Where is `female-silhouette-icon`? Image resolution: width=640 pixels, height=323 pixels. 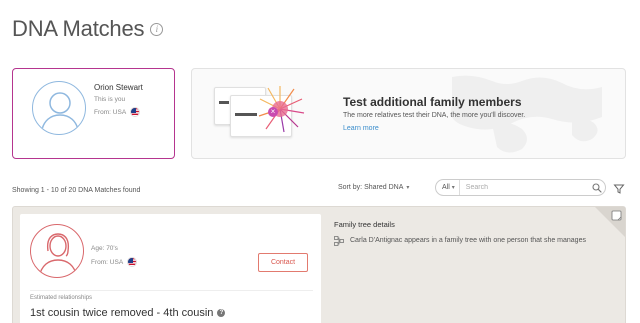 female-silhouette-icon is located at coordinates (58, 255).